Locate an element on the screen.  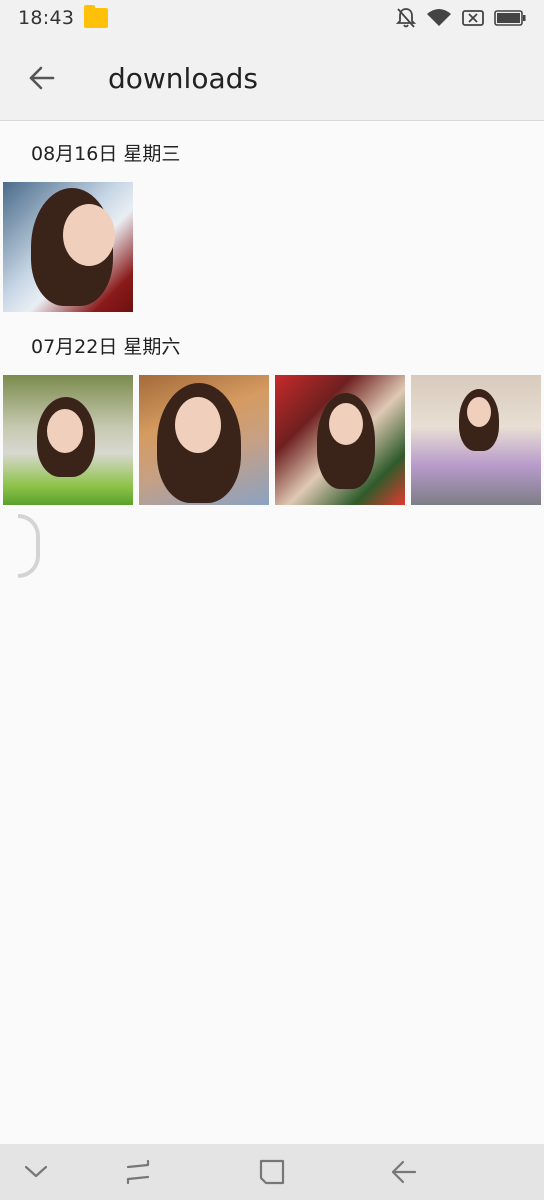
collapse-nav-button is located at coordinates (36, 1172).